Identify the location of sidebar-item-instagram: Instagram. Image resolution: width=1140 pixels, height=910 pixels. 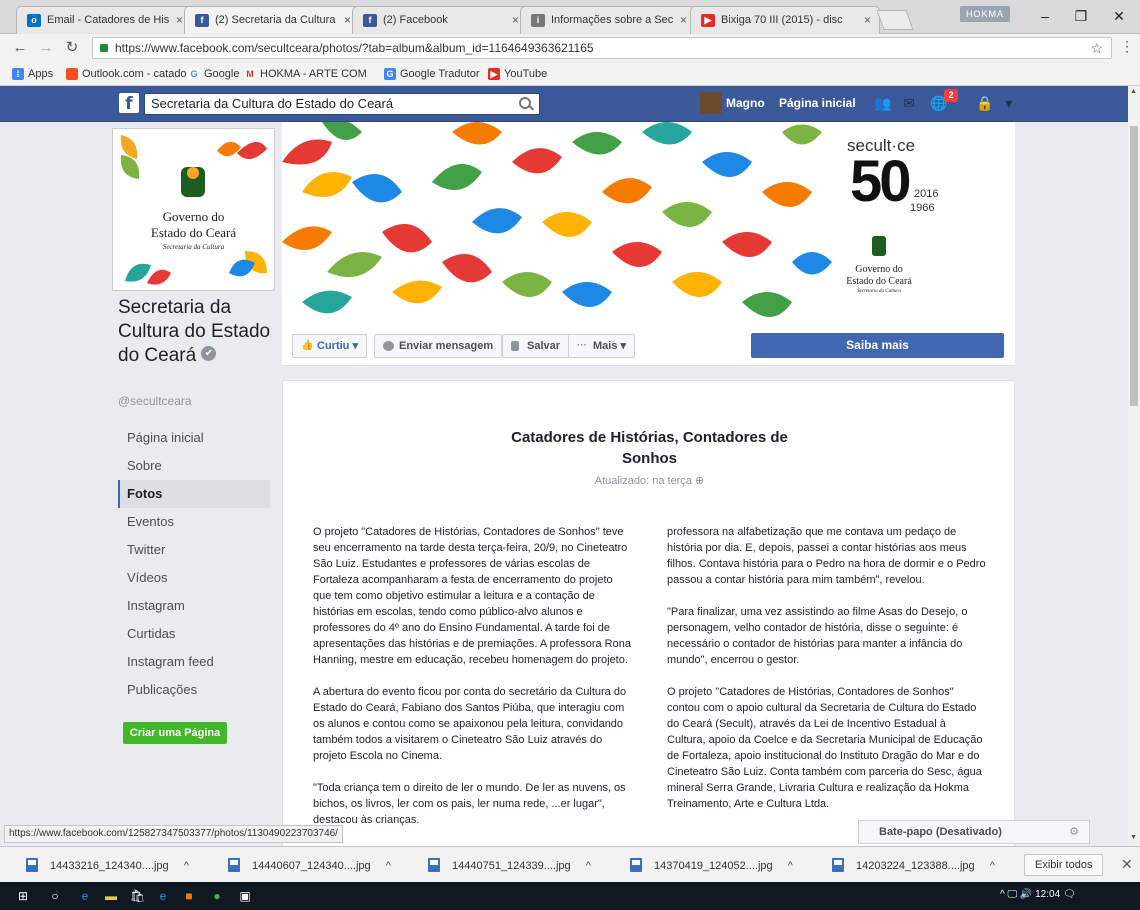
(194, 606).